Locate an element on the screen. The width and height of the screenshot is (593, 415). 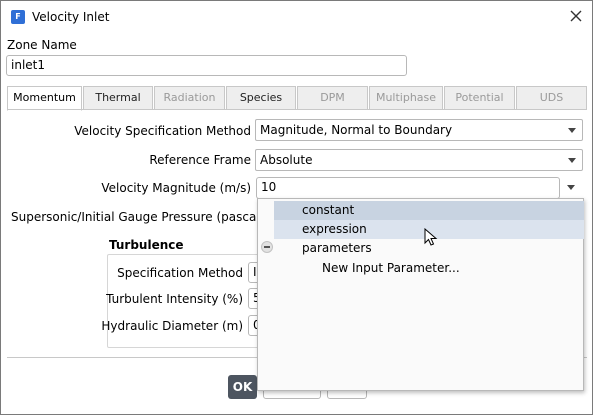
close-icon is located at coordinates (576, 16).